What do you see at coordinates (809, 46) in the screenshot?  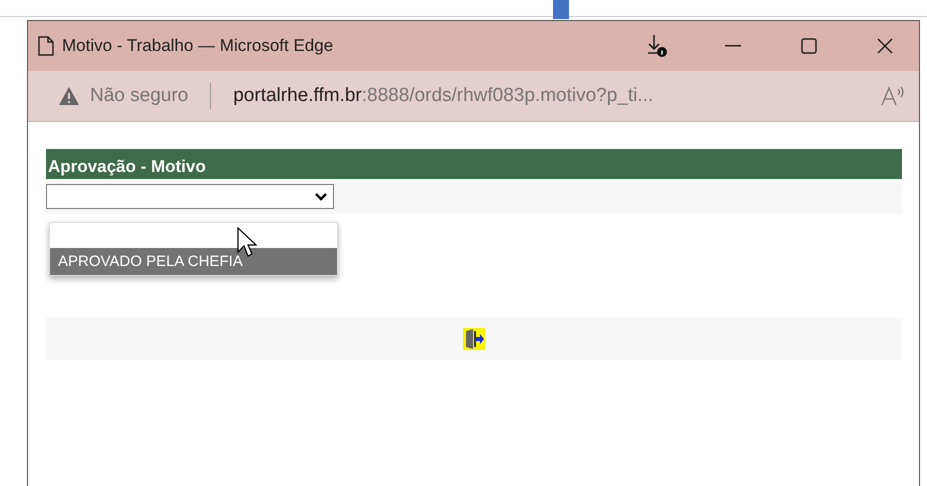 I see `maximize-icon` at bounding box center [809, 46].